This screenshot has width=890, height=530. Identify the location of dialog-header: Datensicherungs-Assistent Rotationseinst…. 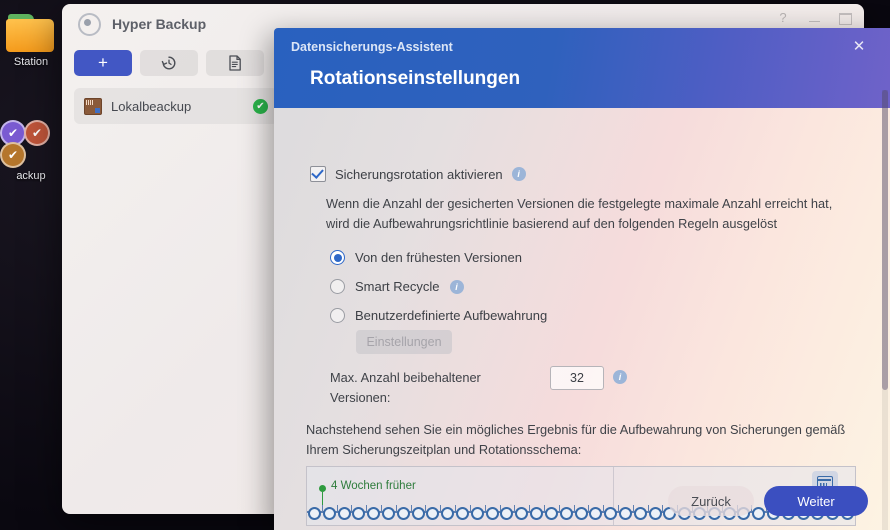
(582, 68).